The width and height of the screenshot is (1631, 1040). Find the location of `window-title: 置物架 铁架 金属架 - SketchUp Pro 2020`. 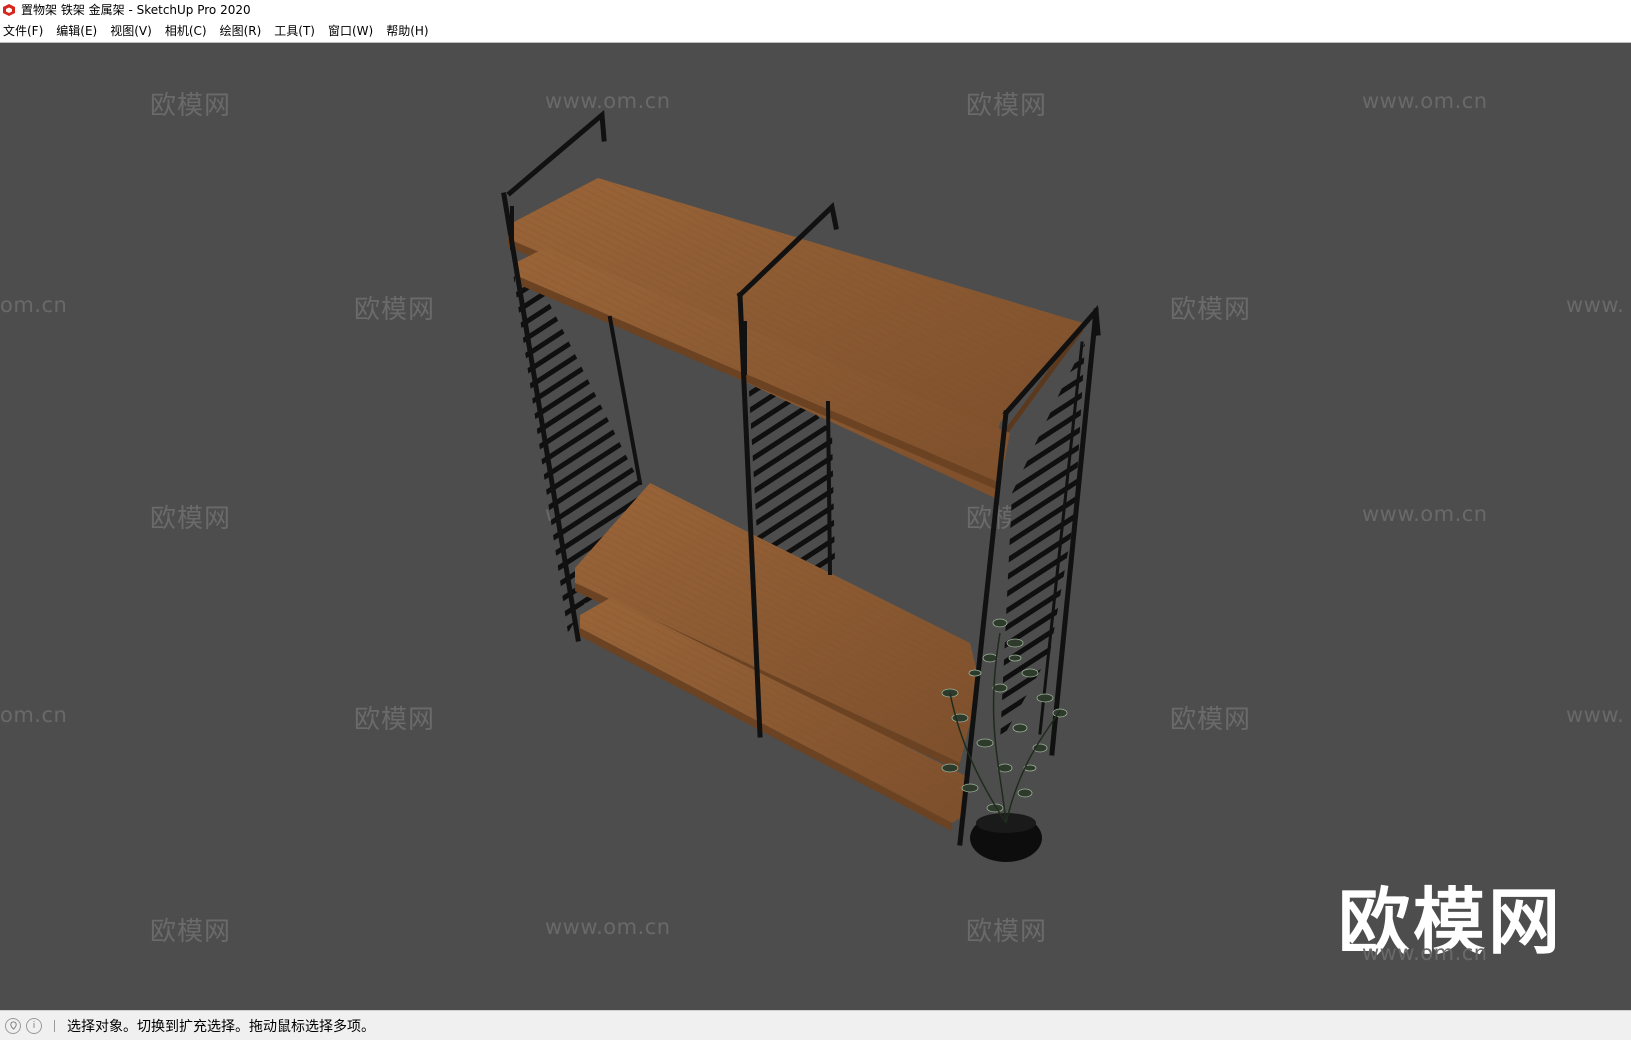

window-title: 置物架 铁架 金属架 - SketchUp Pro 2020 is located at coordinates (136, 10).